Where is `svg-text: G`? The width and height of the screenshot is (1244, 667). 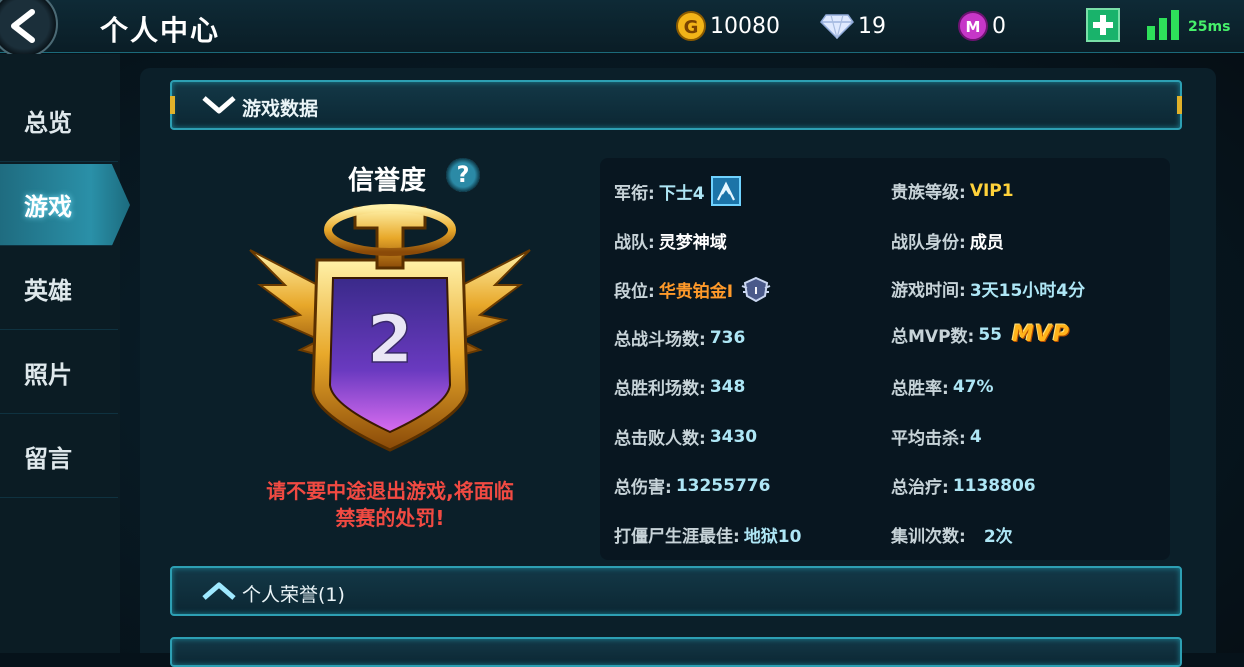 svg-text: G is located at coordinates (691, 27).